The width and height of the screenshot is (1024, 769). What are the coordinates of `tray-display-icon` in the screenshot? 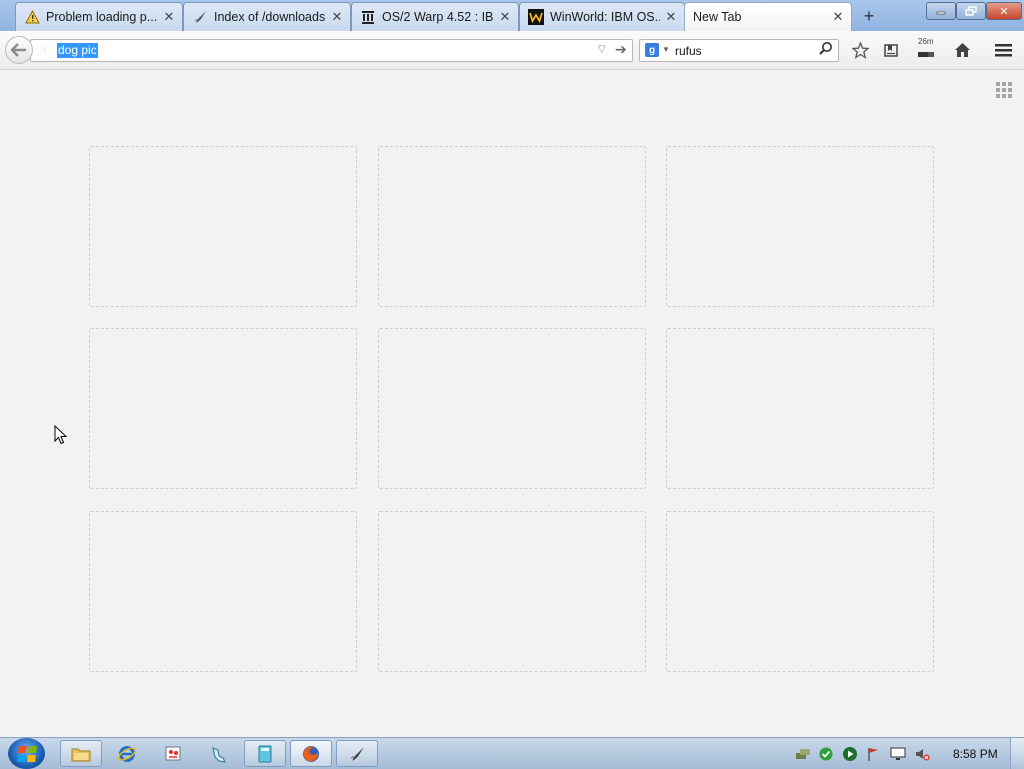 It's located at (898, 754).